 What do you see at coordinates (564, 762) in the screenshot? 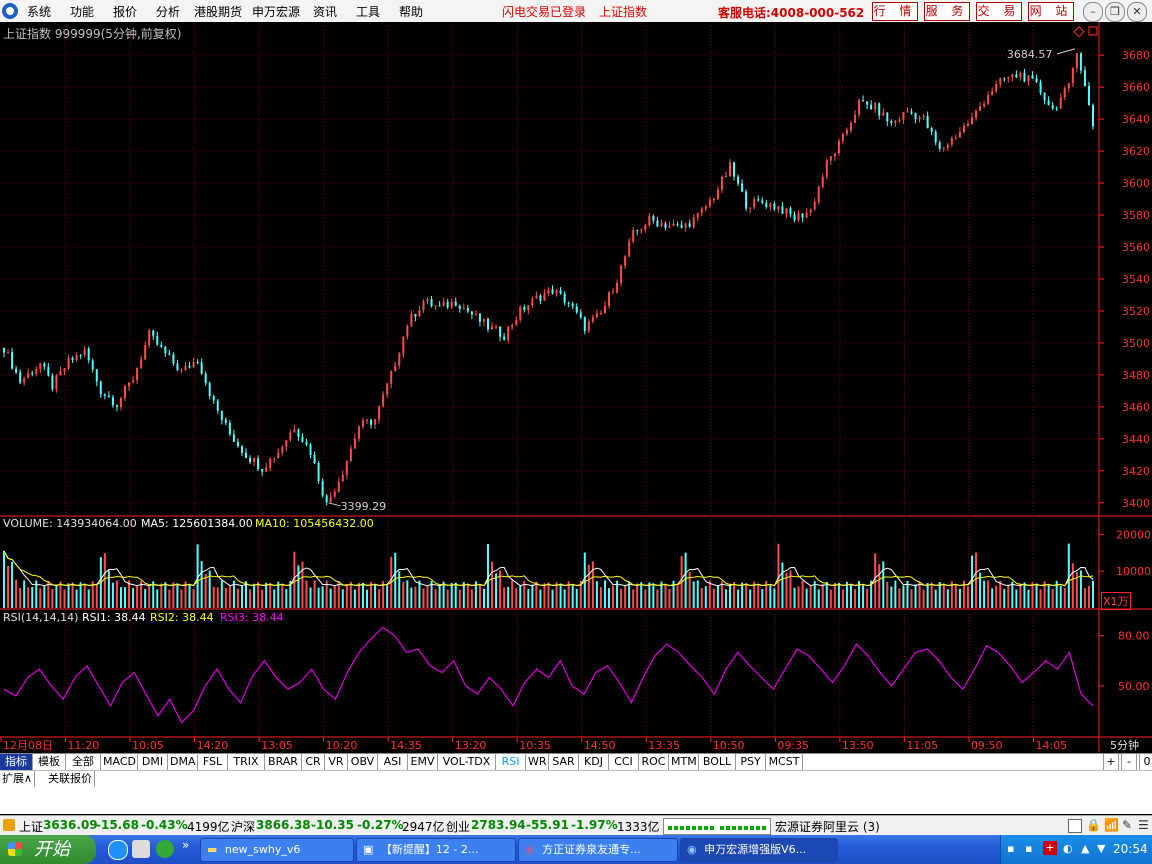
I see `tab-sar: SAR` at bounding box center [564, 762].